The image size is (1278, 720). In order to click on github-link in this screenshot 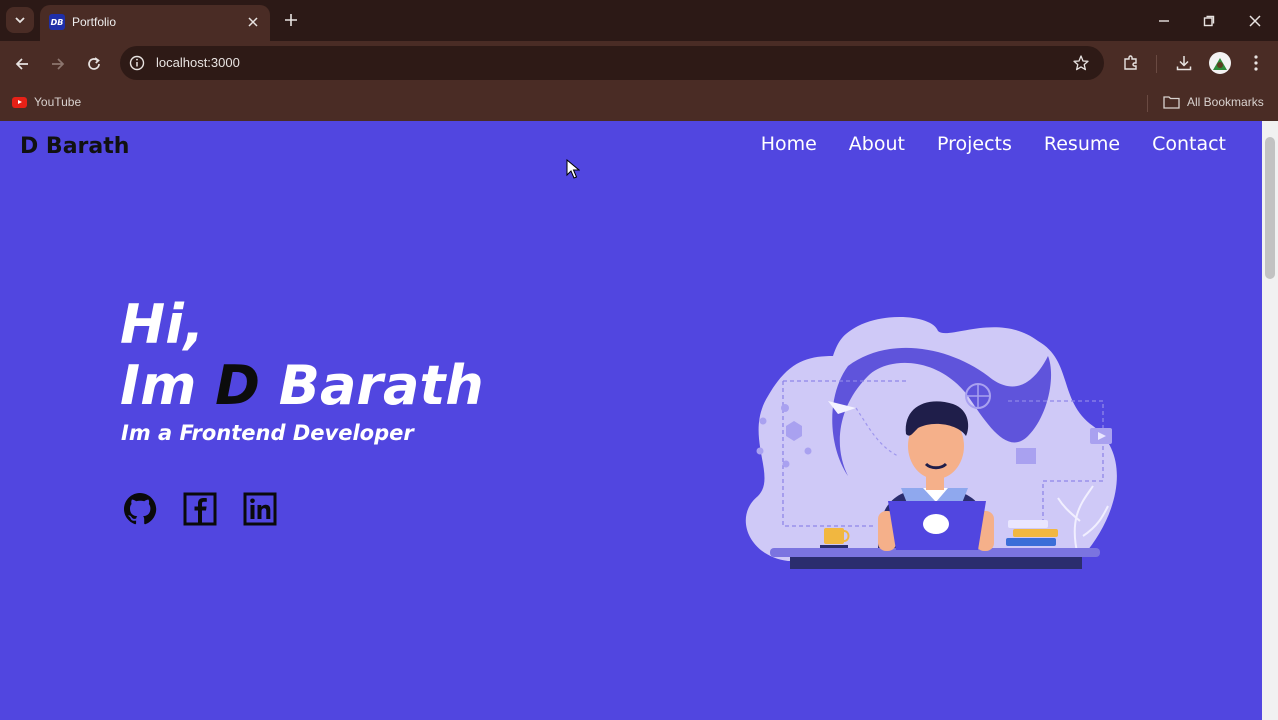, I will do `click(140, 509)`.